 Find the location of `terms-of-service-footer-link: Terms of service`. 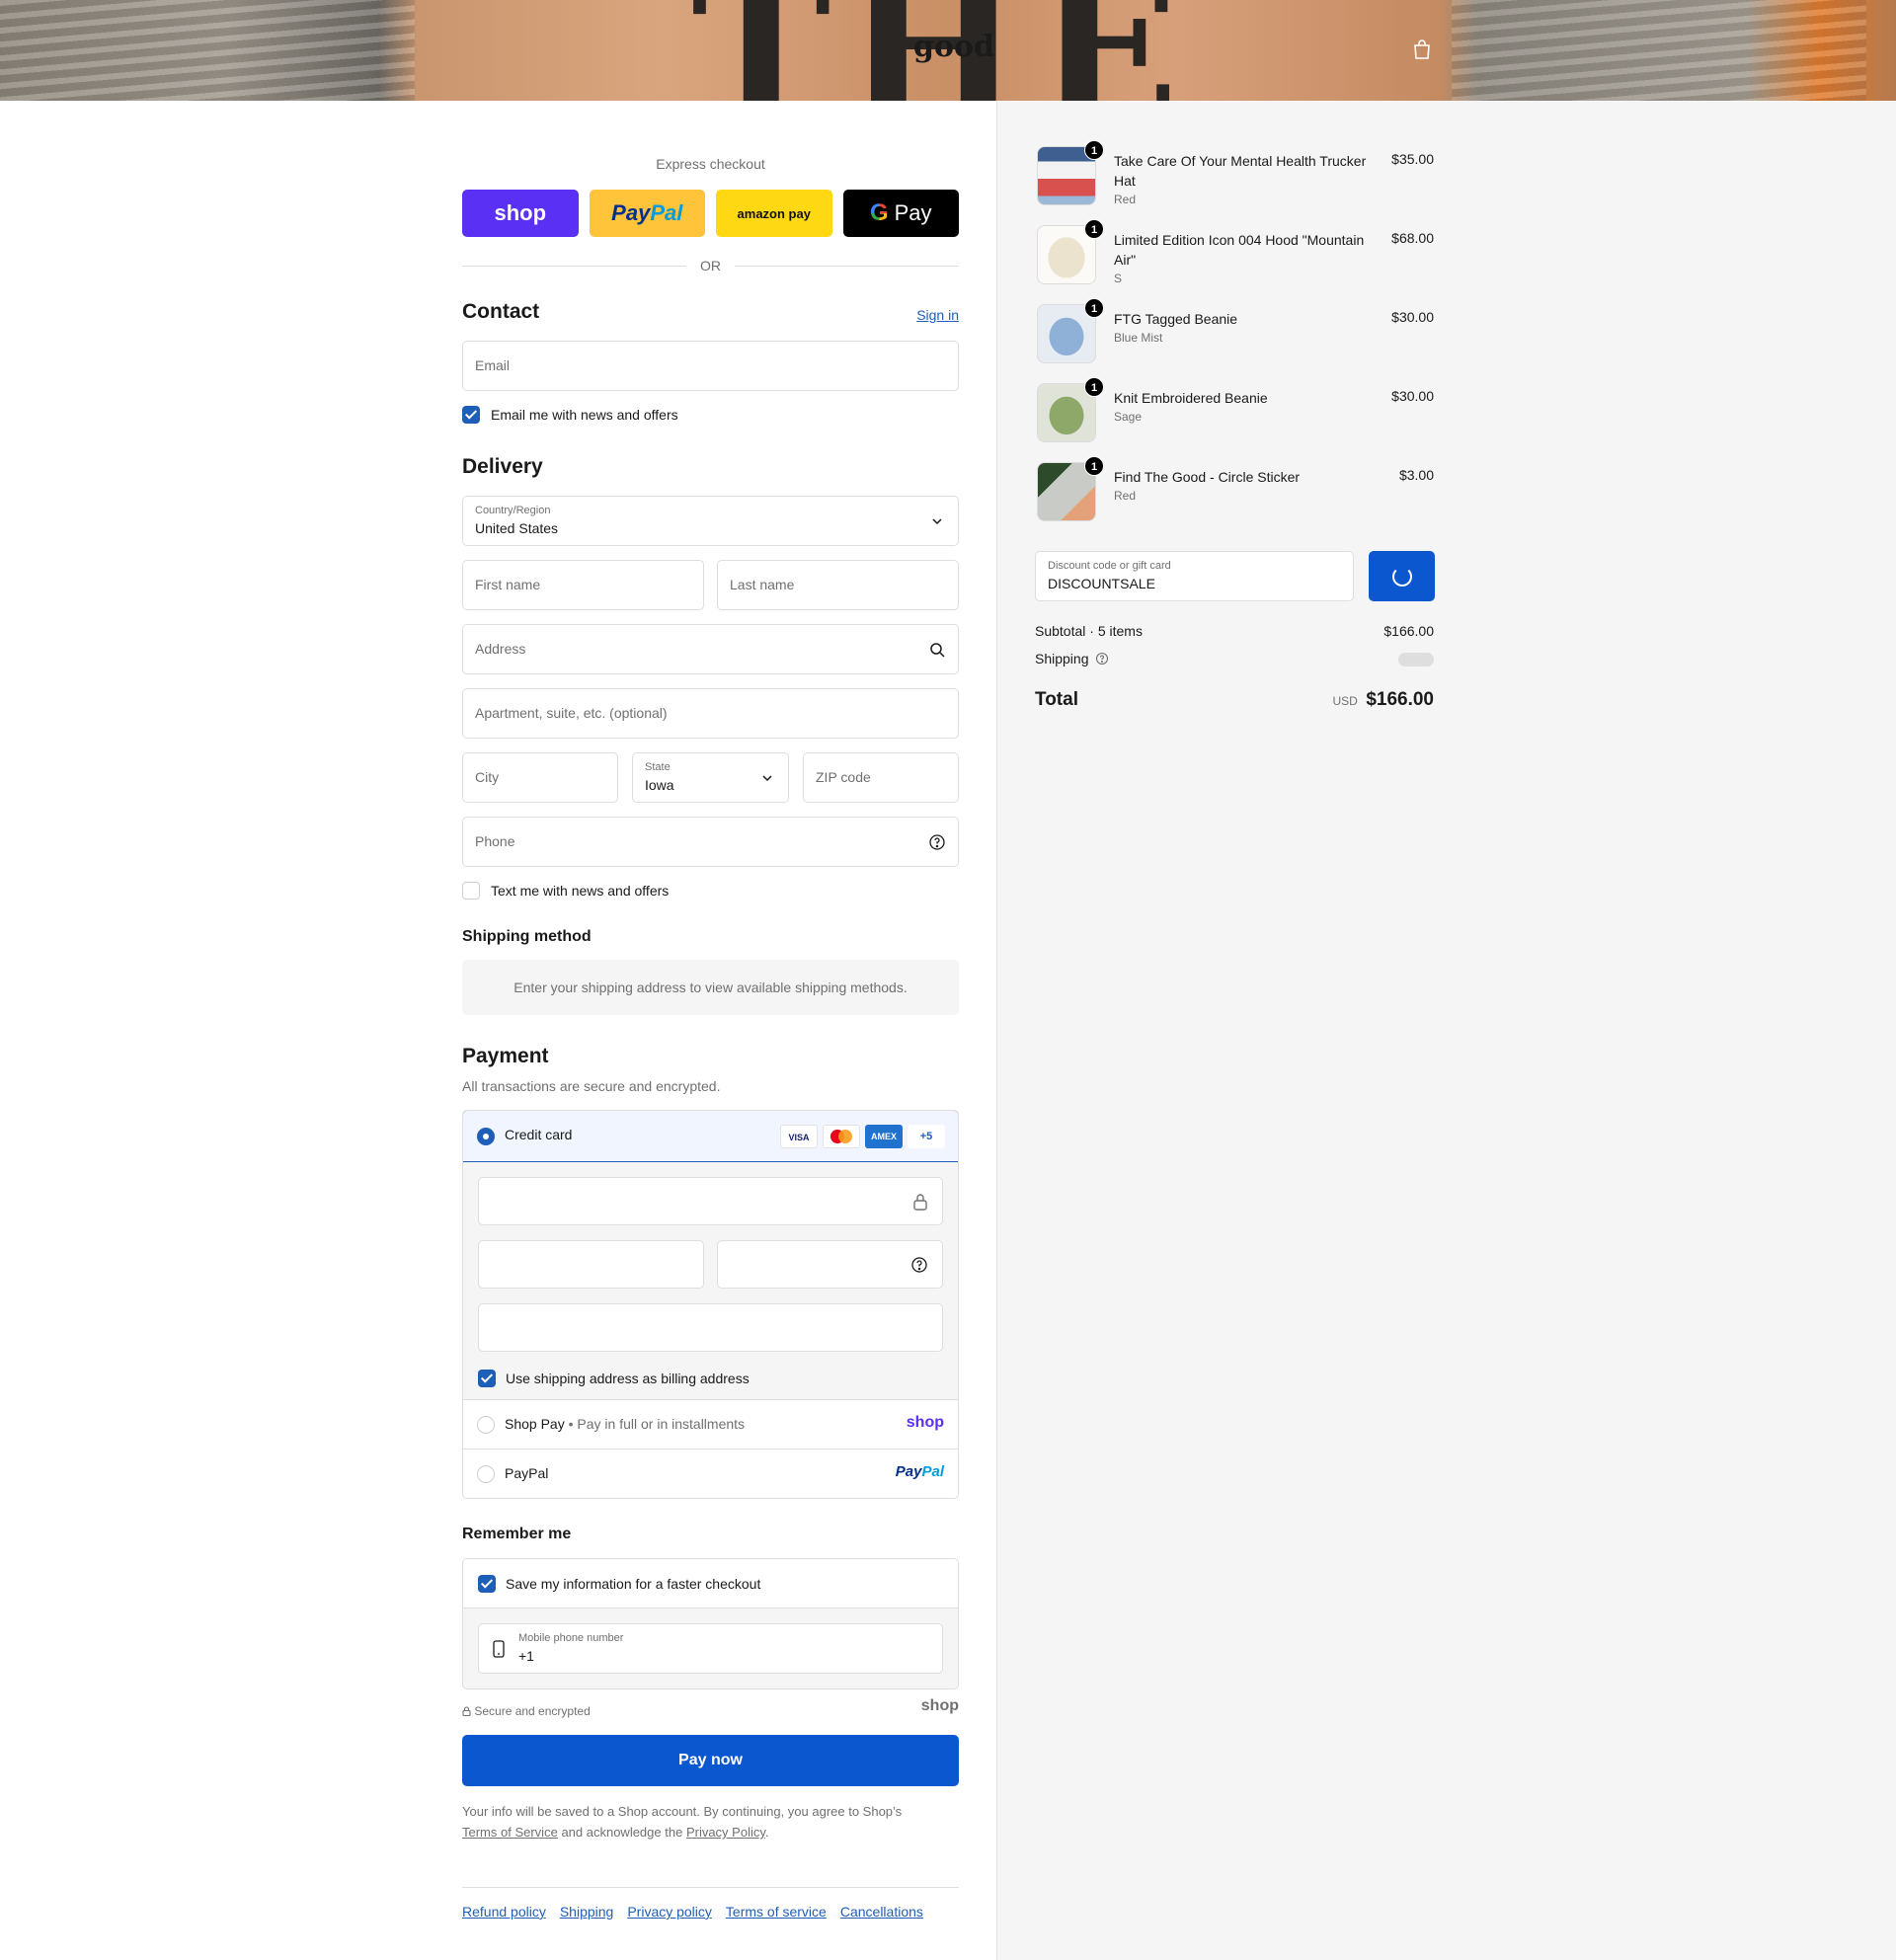

terms-of-service-footer-link: Terms of service is located at coordinates (777, 1912).